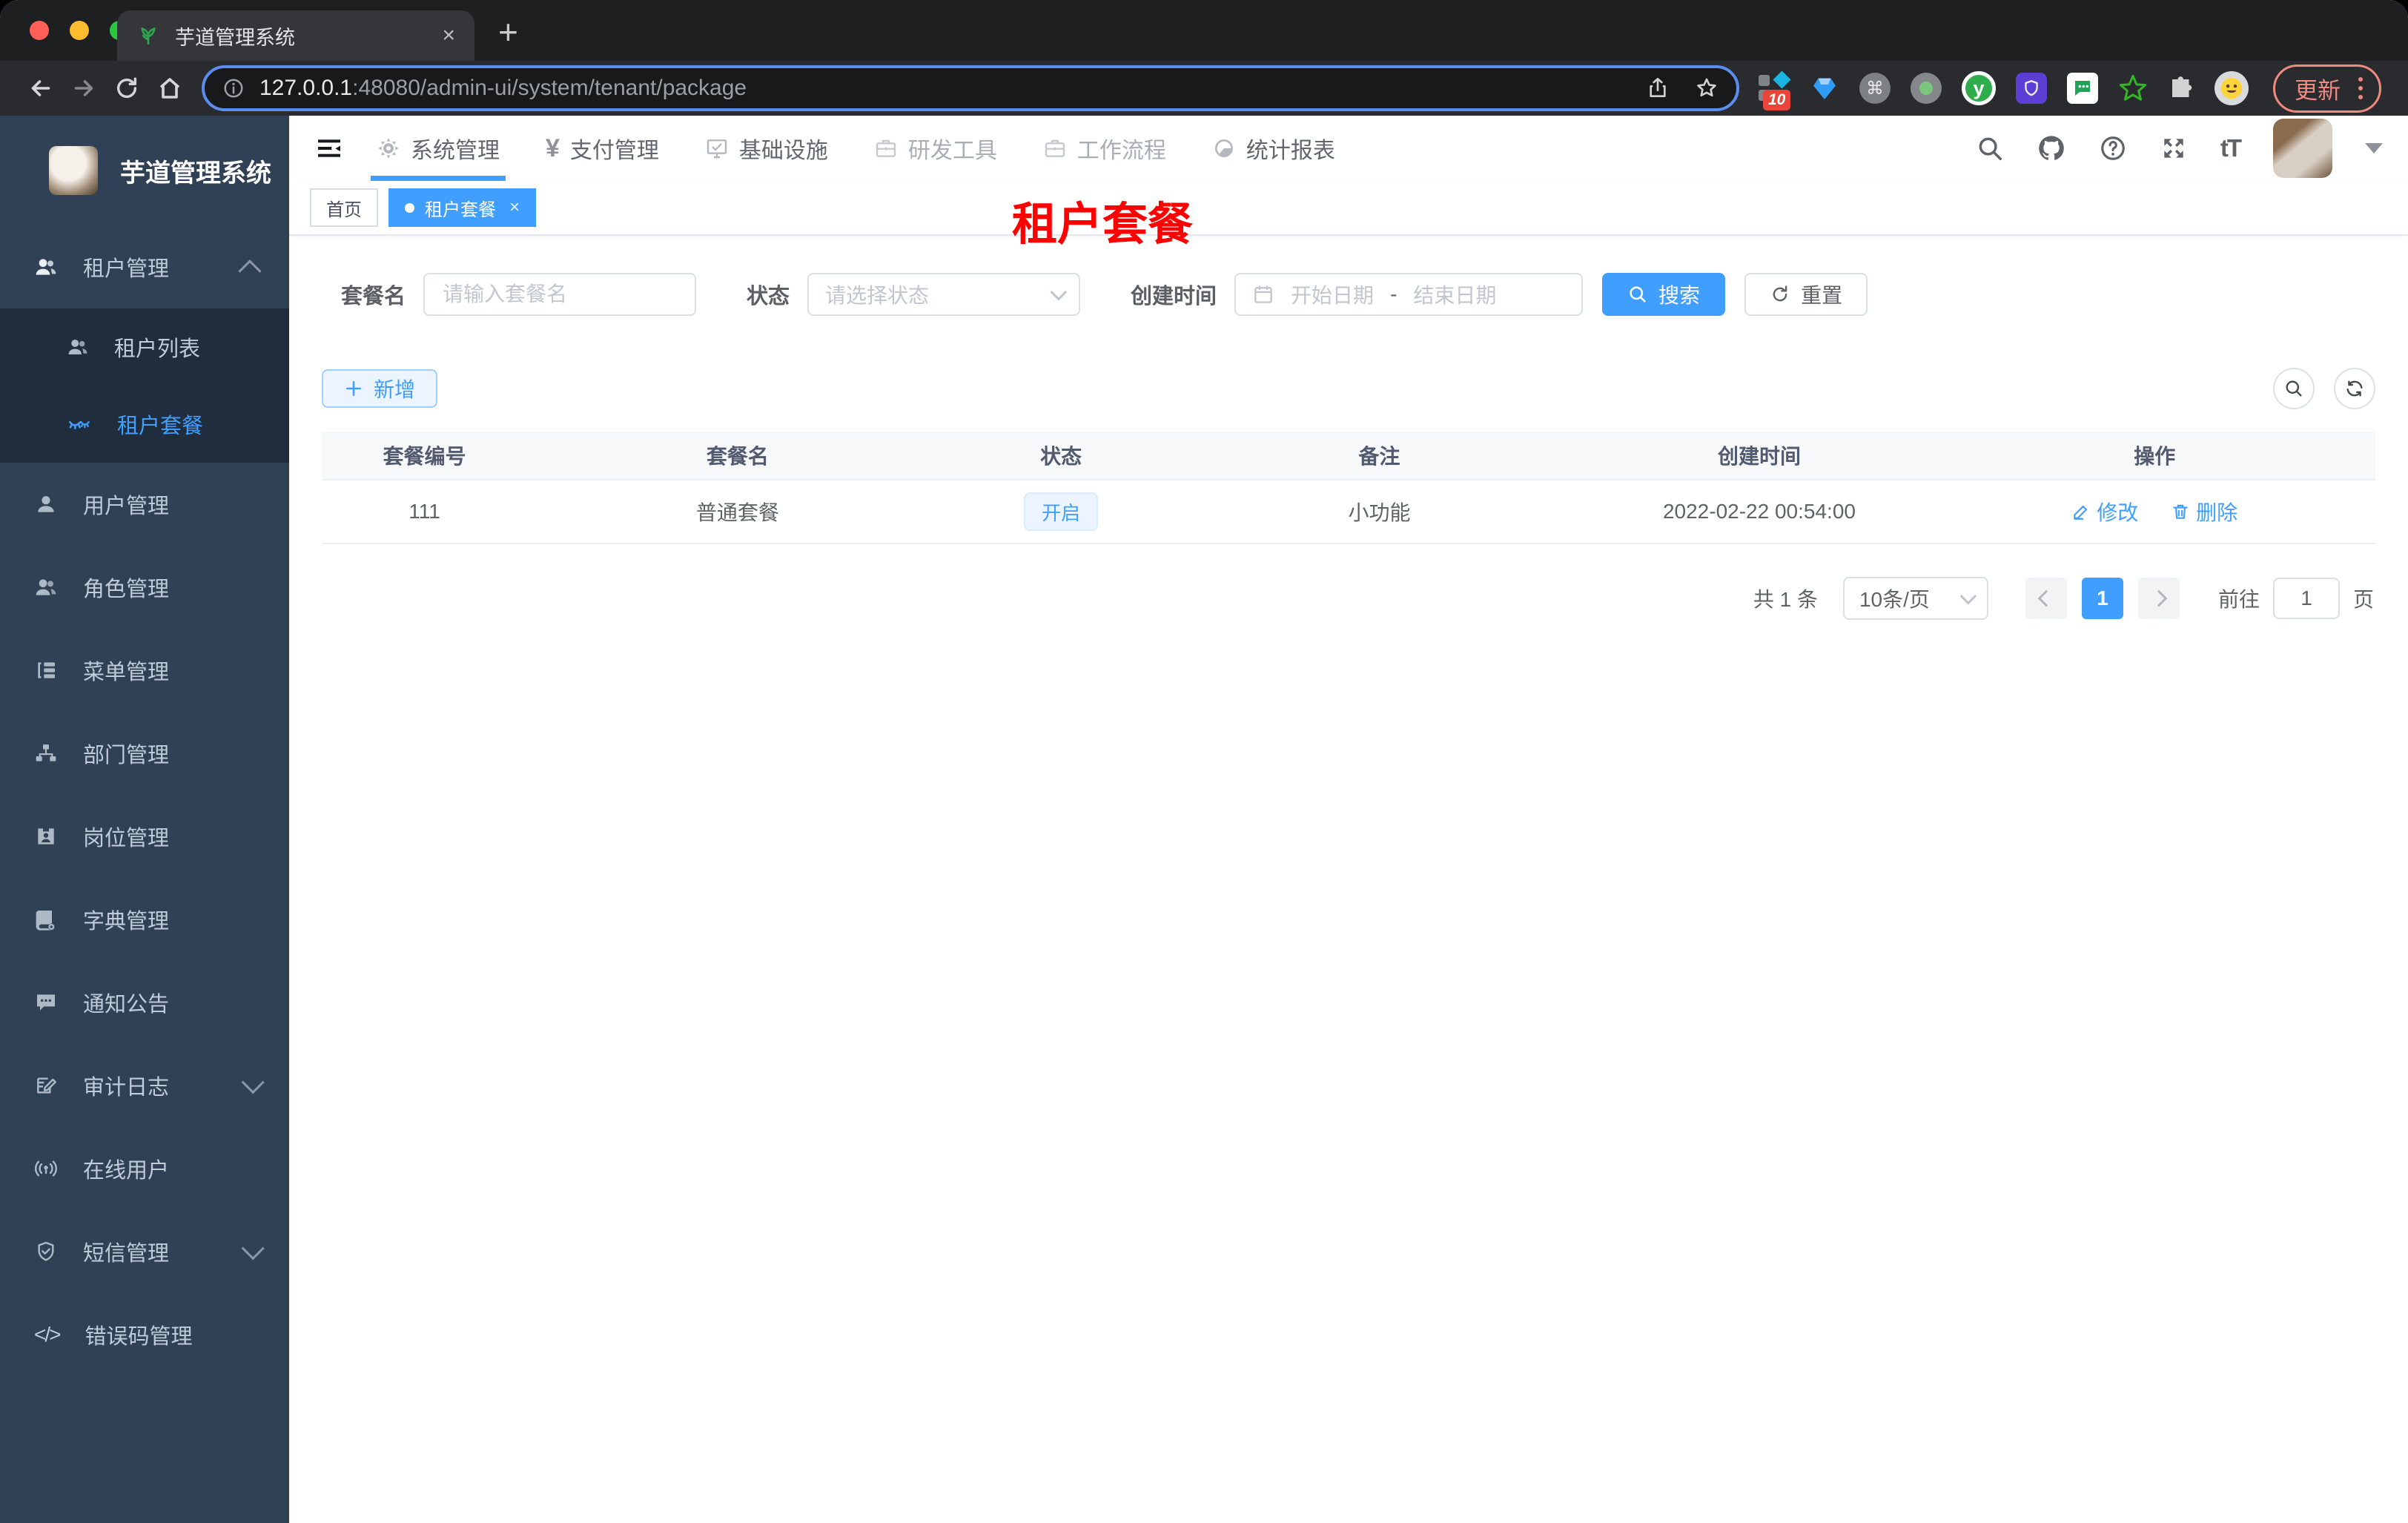 The image size is (2408, 1523). What do you see at coordinates (439, 149) in the screenshot?
I see `nav-item-system: 系统管理` at bounding box center [439, 149].